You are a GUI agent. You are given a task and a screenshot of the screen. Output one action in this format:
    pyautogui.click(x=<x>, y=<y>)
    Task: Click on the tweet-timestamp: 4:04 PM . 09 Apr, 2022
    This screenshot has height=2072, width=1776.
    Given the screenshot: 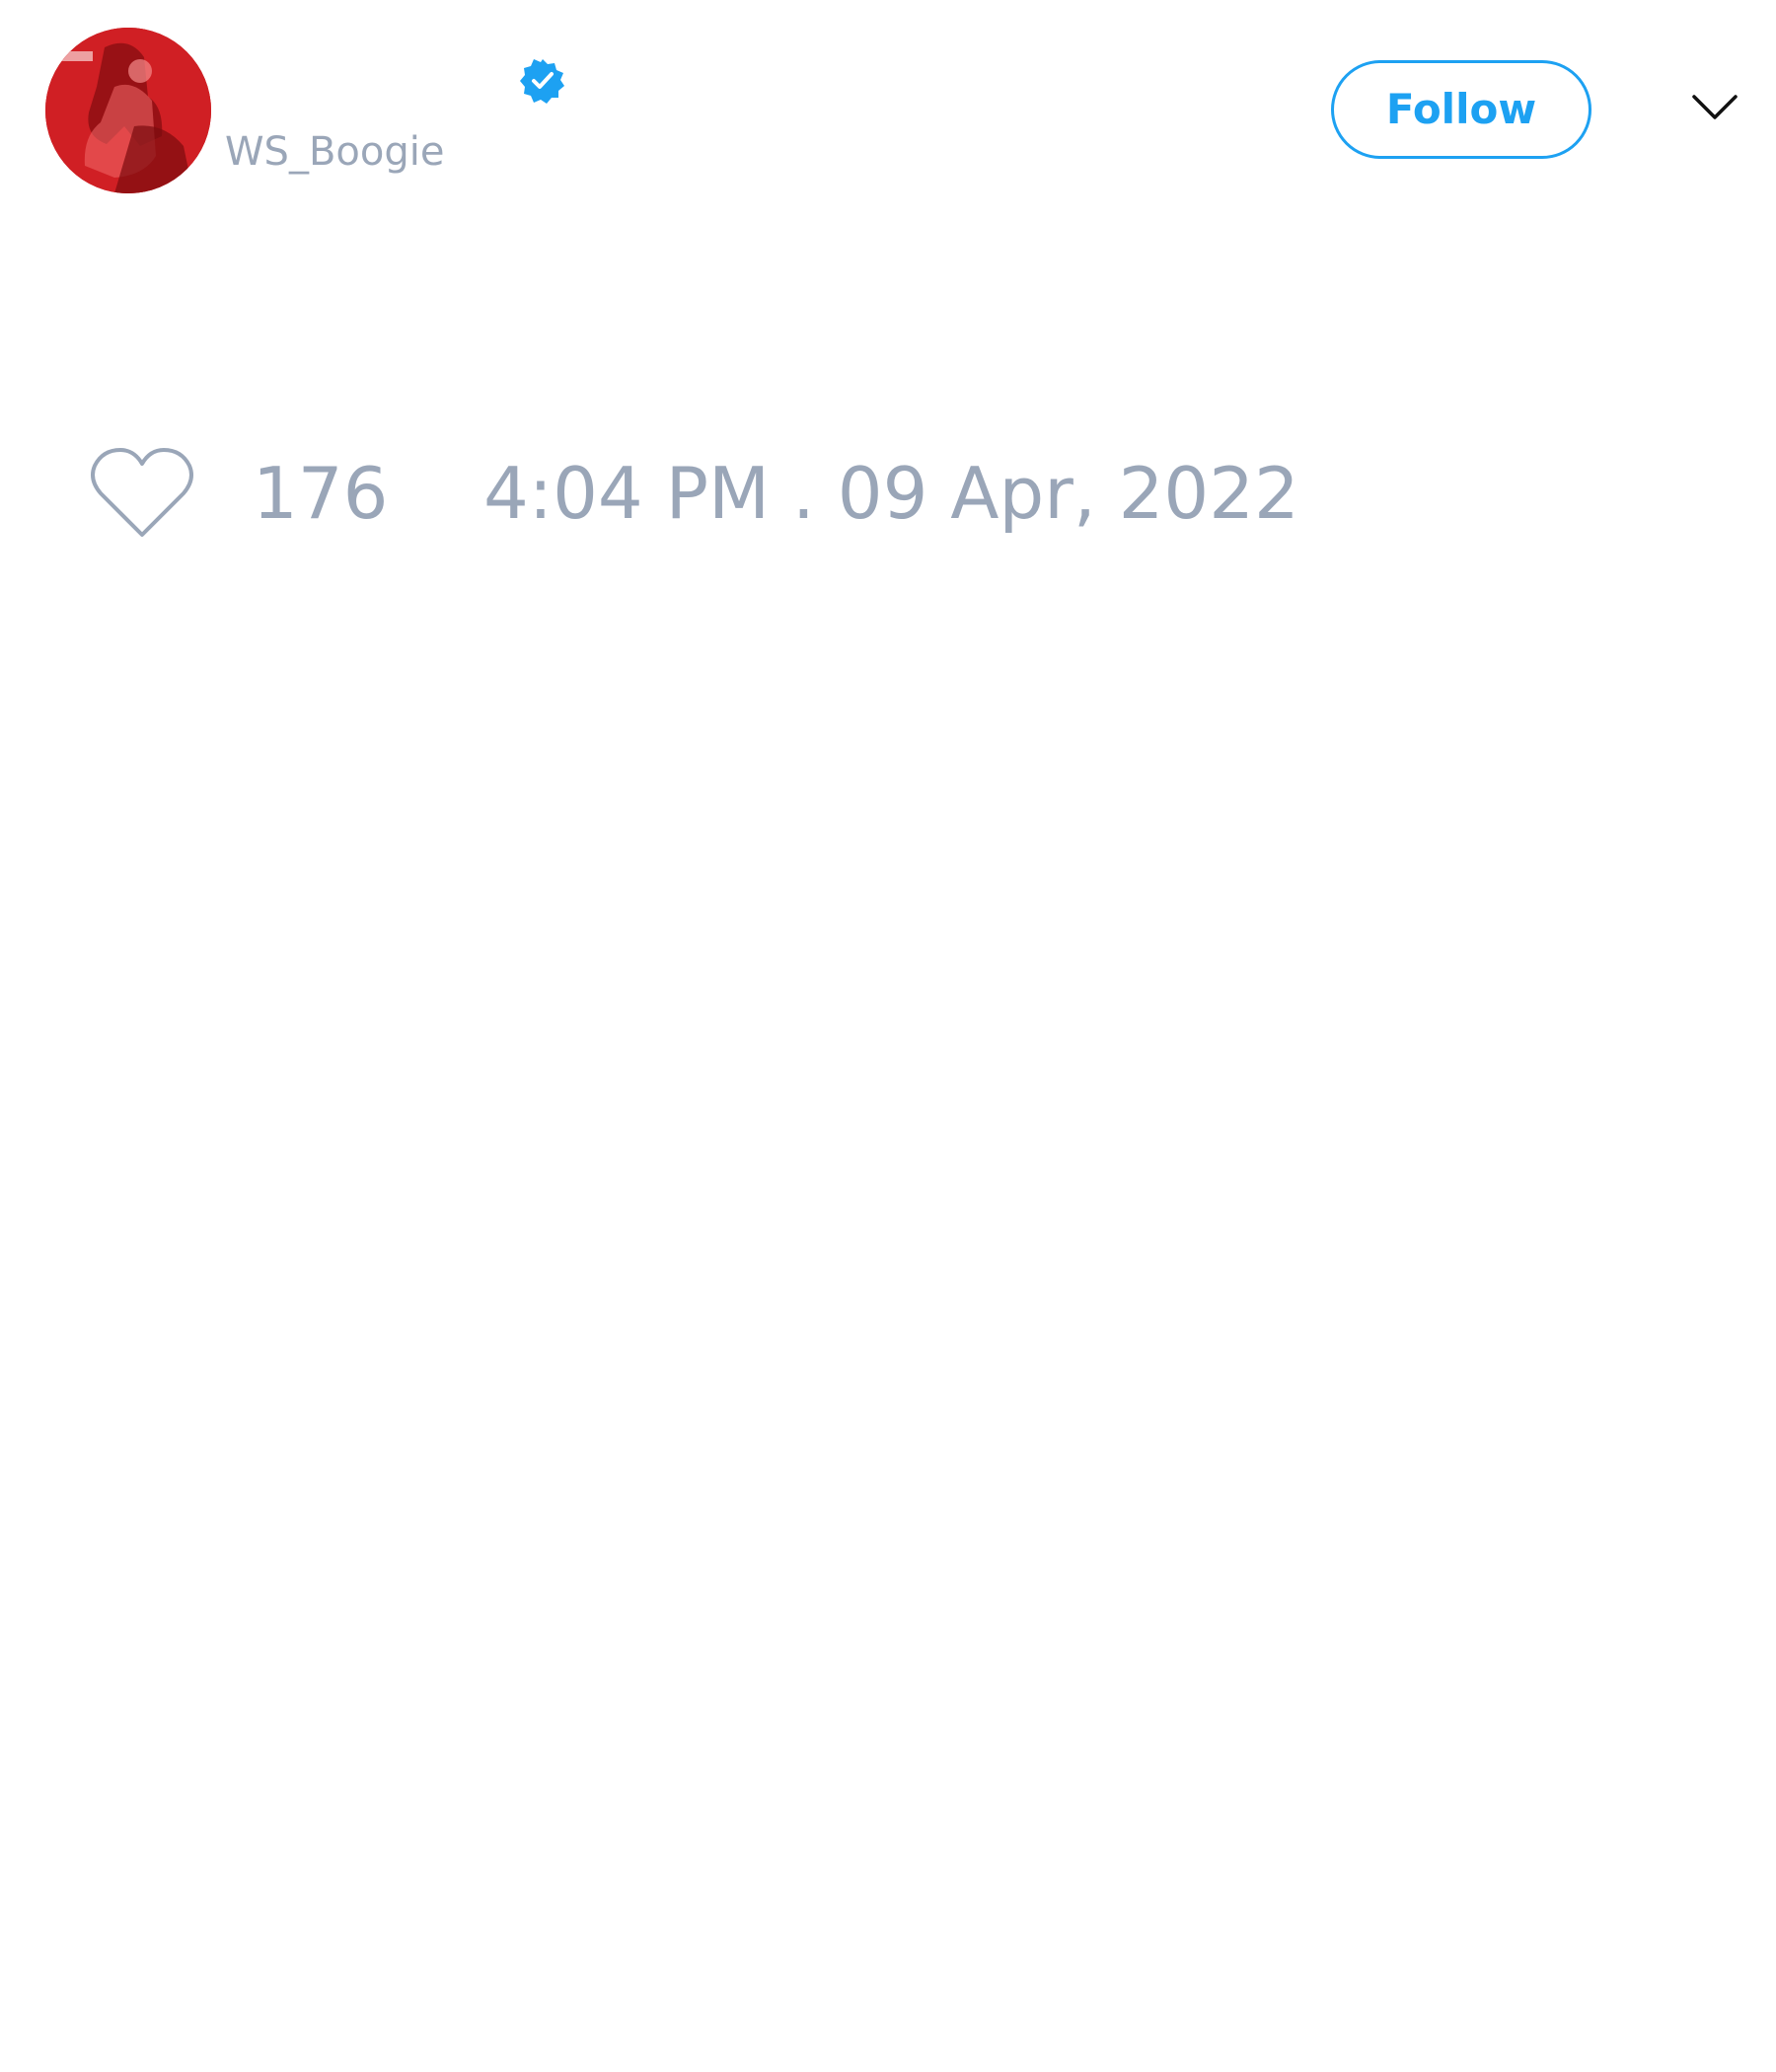 What is the action you would take?
    pyautogui.click(x=891, y=494)
    